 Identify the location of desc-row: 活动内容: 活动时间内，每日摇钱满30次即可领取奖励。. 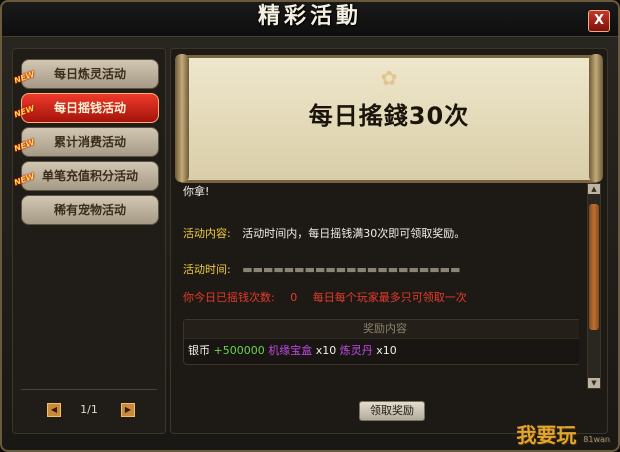
(324, 233).